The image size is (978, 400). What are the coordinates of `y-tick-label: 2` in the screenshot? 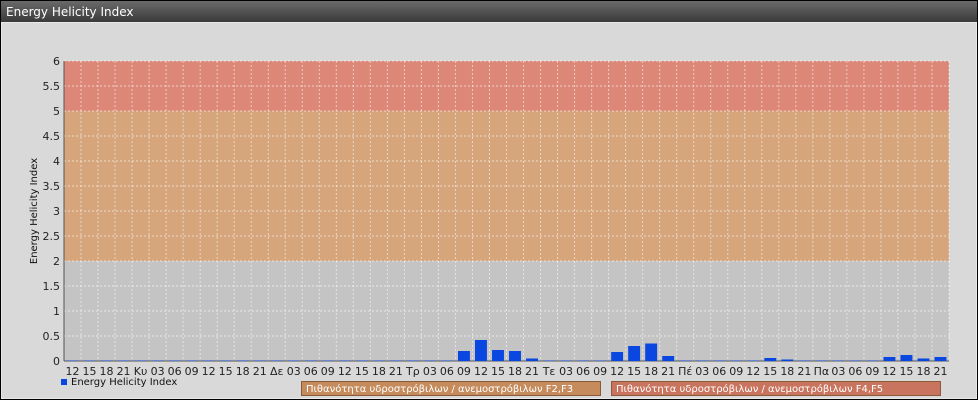 It's located at (56, 261).